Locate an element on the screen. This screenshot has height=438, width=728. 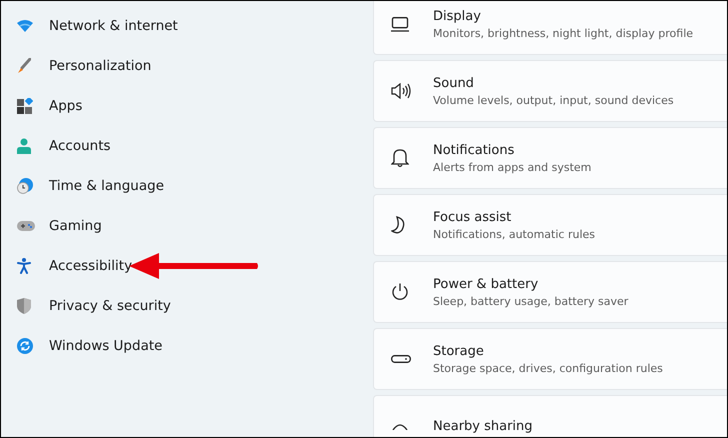
sidebar-item: Time & language is located at coordinates (181, 186).